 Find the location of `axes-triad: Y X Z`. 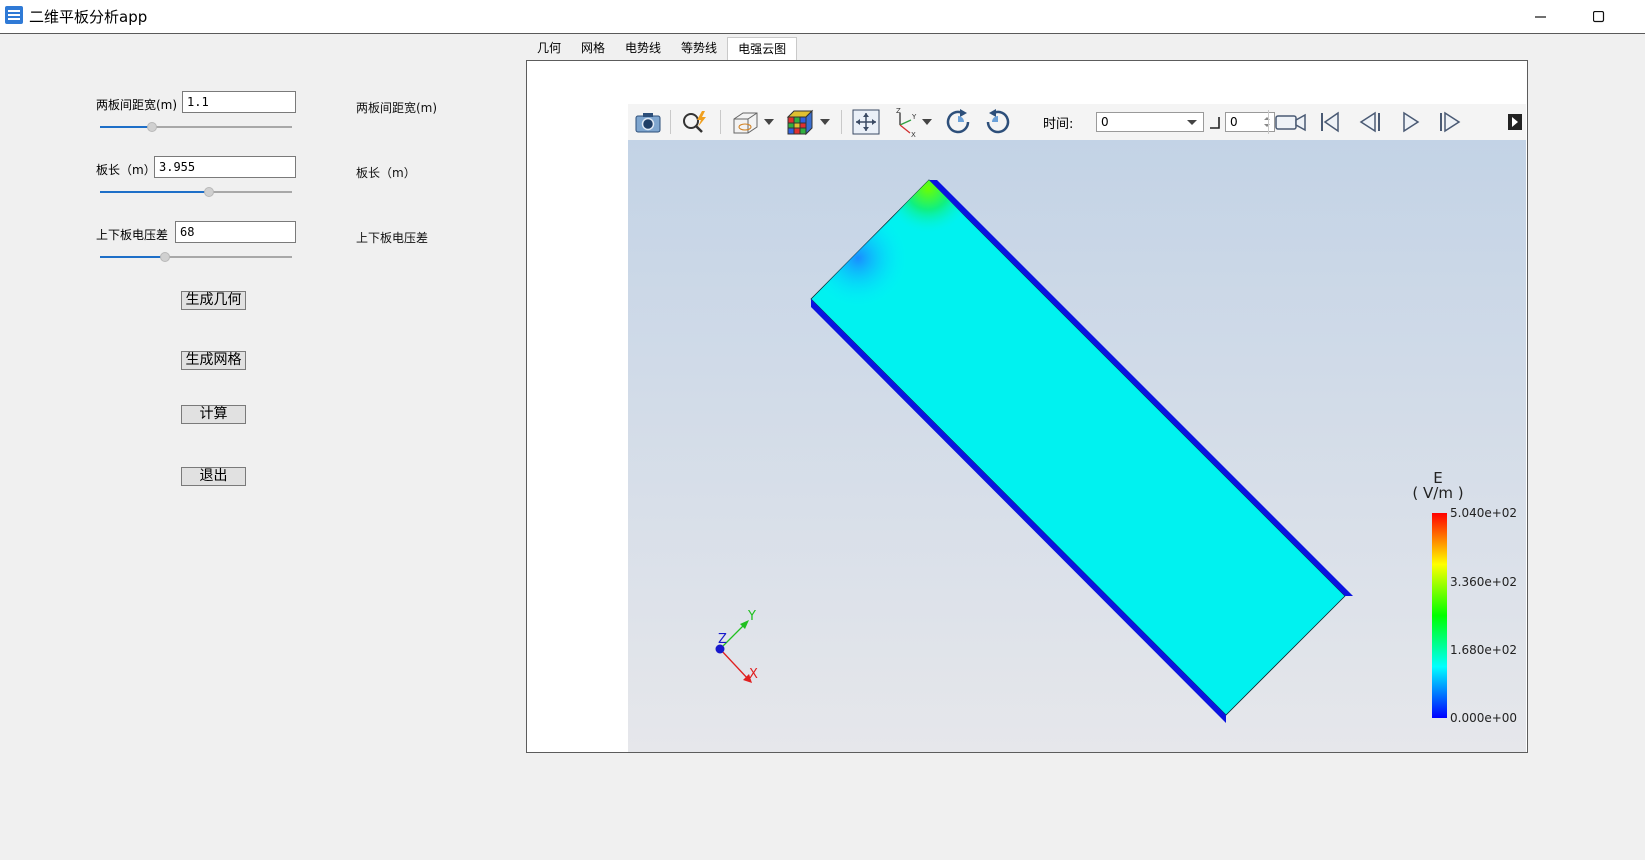

axes-triad: Y X Z is located at coordinates (736, 646).